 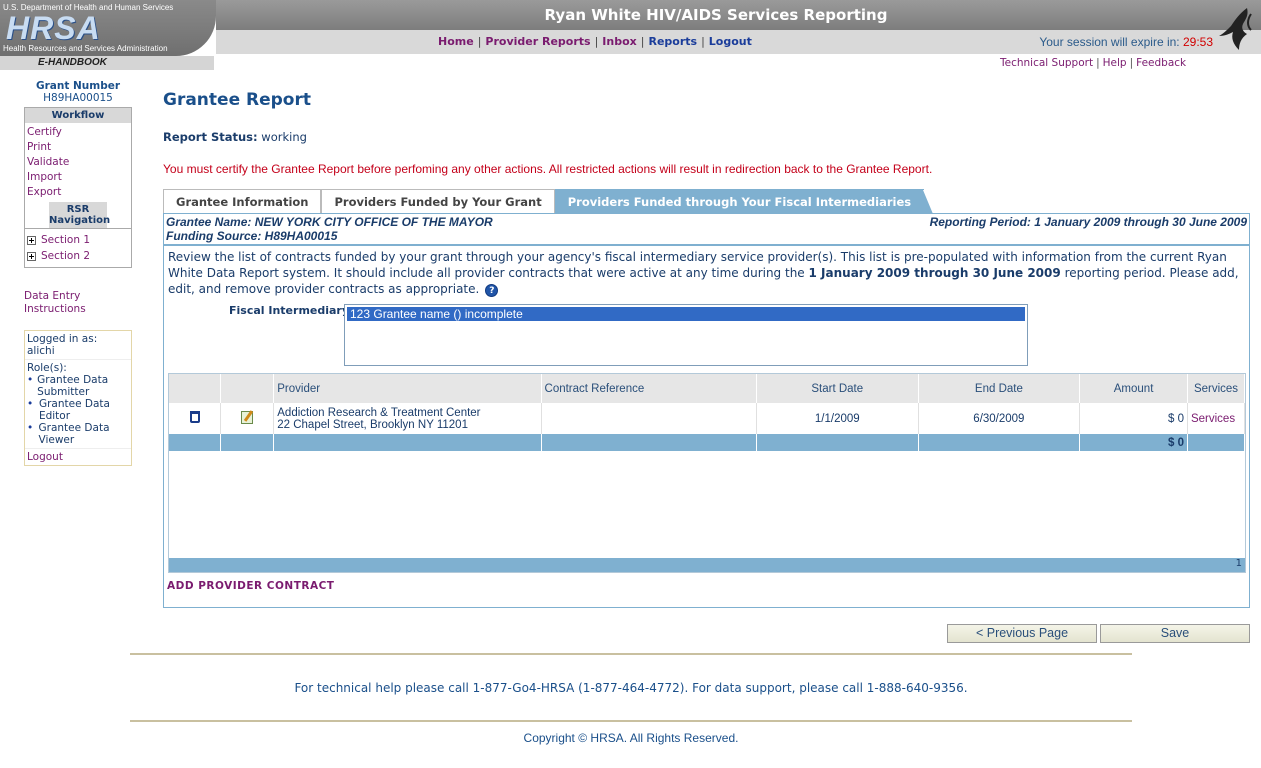 I want to click on logged-in-label: Logged in as:, so click(x=62, y=339).